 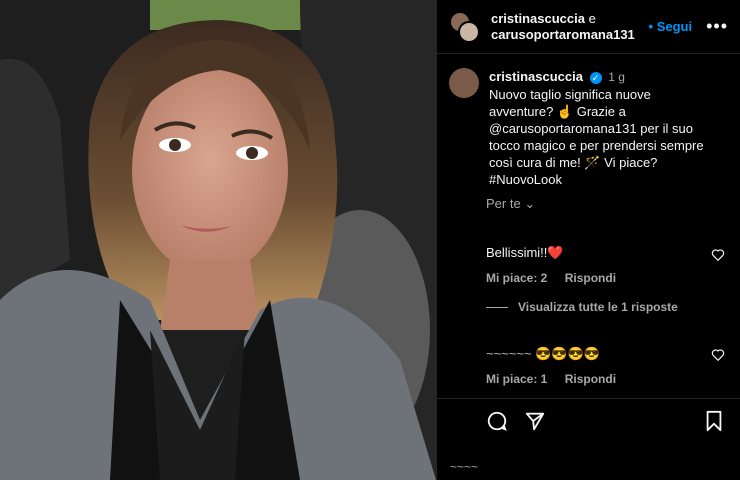 I want to click on likes-summary-scribble: ~~~~, so click(x=464, y=467).